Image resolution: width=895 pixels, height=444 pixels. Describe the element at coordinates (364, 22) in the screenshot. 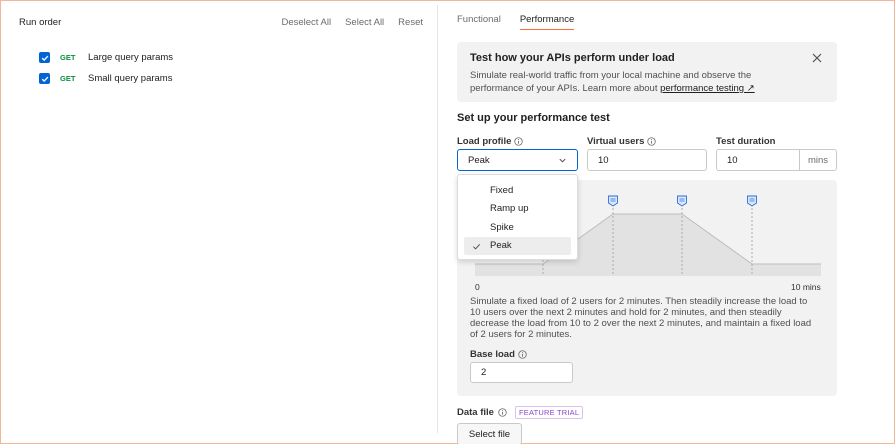

I see `select-all-button: Select All` at that location.